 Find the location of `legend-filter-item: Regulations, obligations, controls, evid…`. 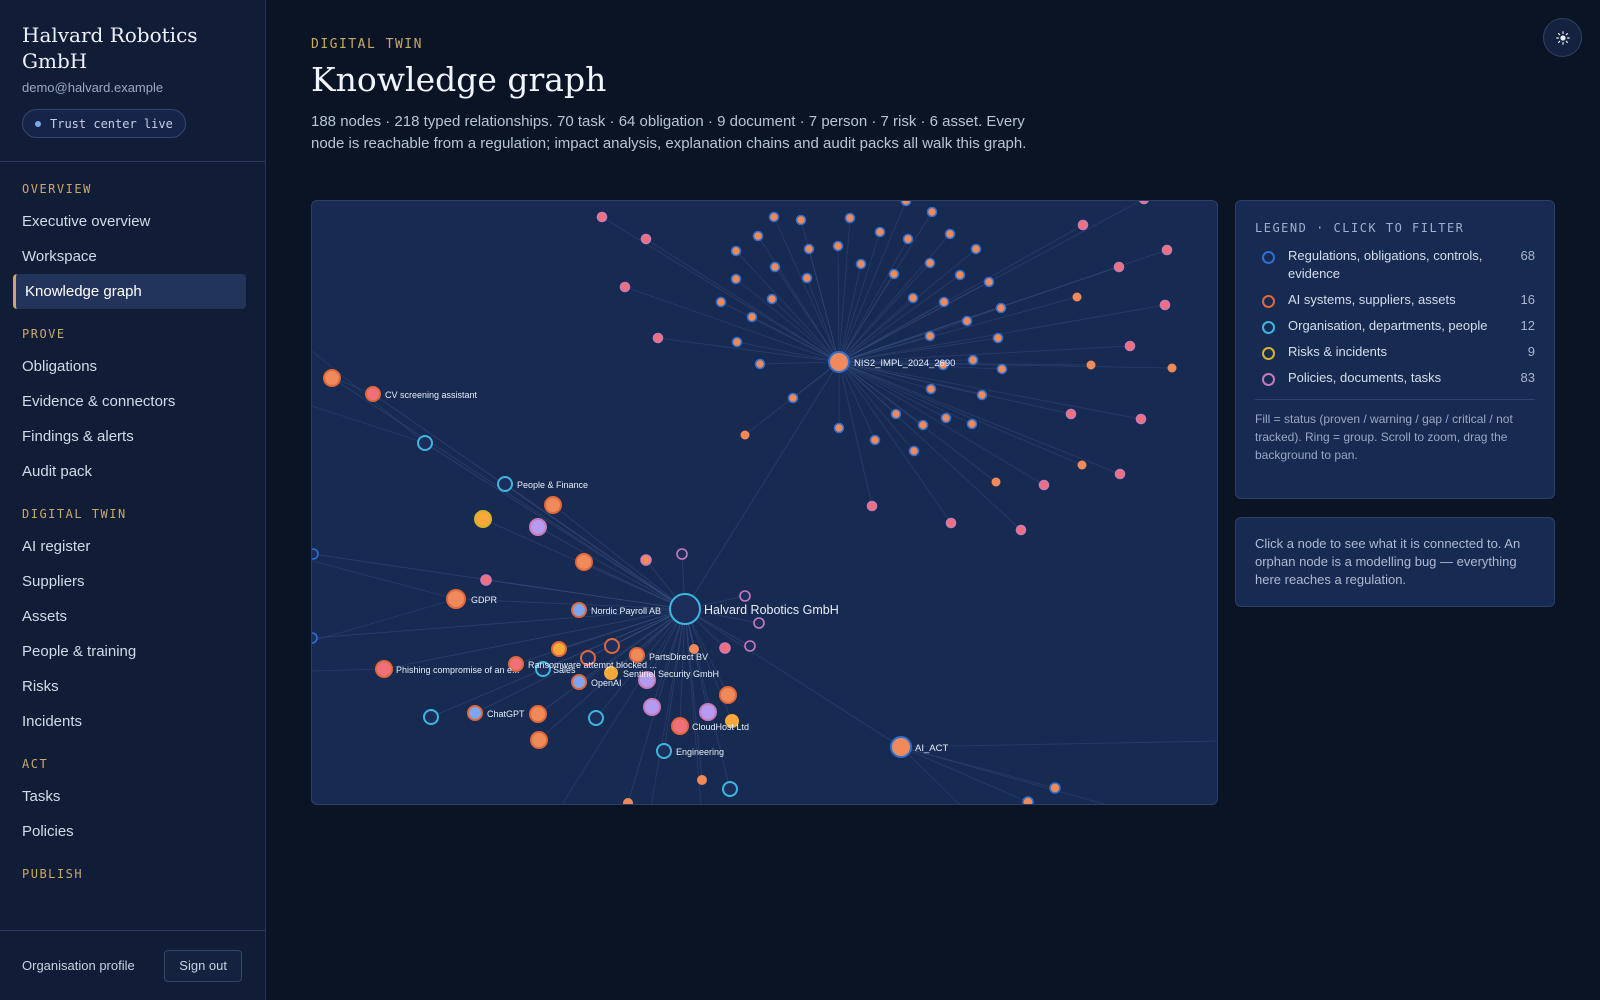

legend-filter-item: Regulations, obligations, controls, evid… is located at coordinates (1395, 265).